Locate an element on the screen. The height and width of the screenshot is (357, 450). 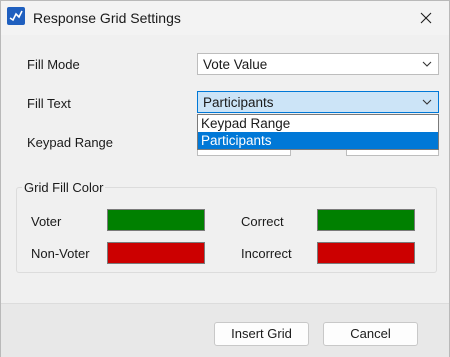
fill-text-dropdown-list: Keypad Range Participants is located at coordinates (318, 132).